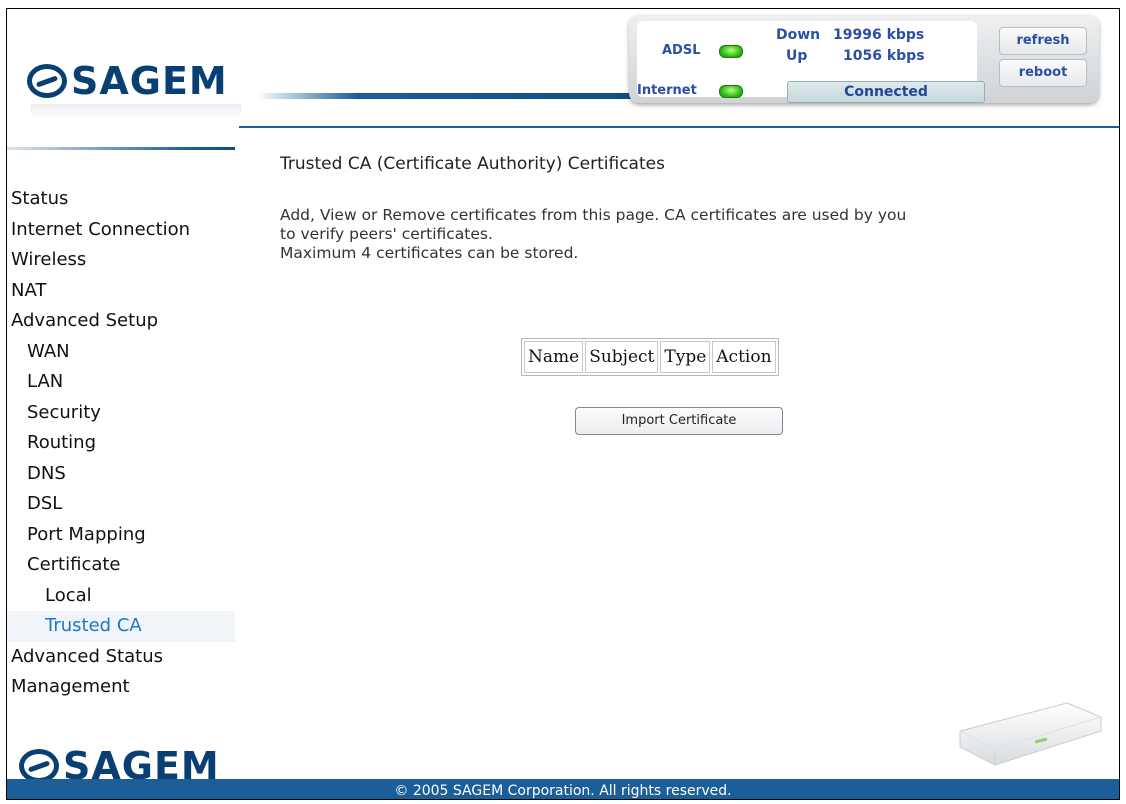  I want to click on certificates-table: Name Subject Type Action, so click(650, 357).